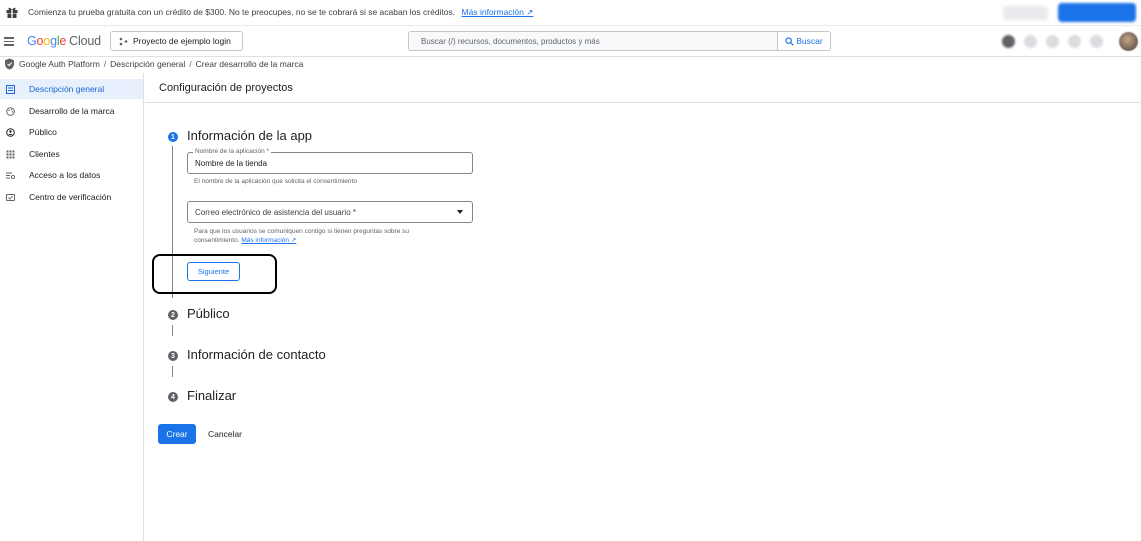 Image resolution: width=1141 pixels, height=541 pixels. I want to click on google-cloud-logo: Google Cloud, so click(64, 41).